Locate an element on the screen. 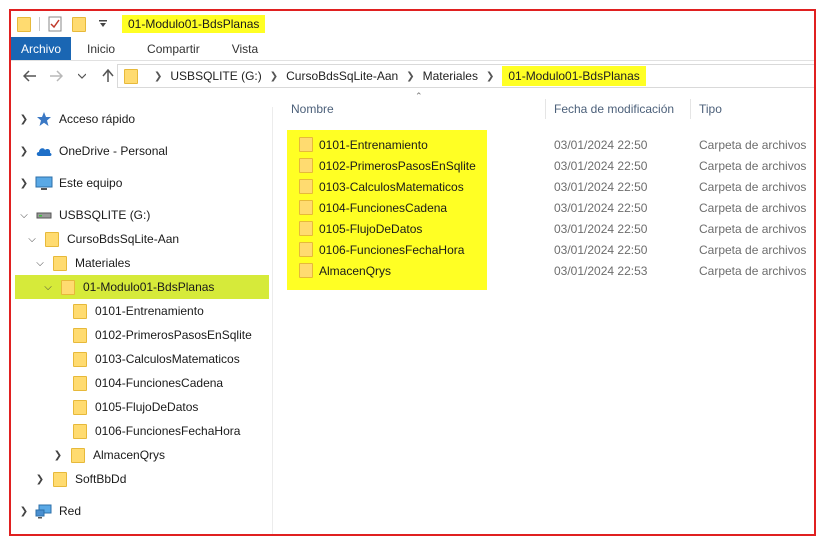 The width and height of the screenshot is (827, 547). breadcrumb-drive: USBSQLITE (G:) is located at coordinates (215, 76).